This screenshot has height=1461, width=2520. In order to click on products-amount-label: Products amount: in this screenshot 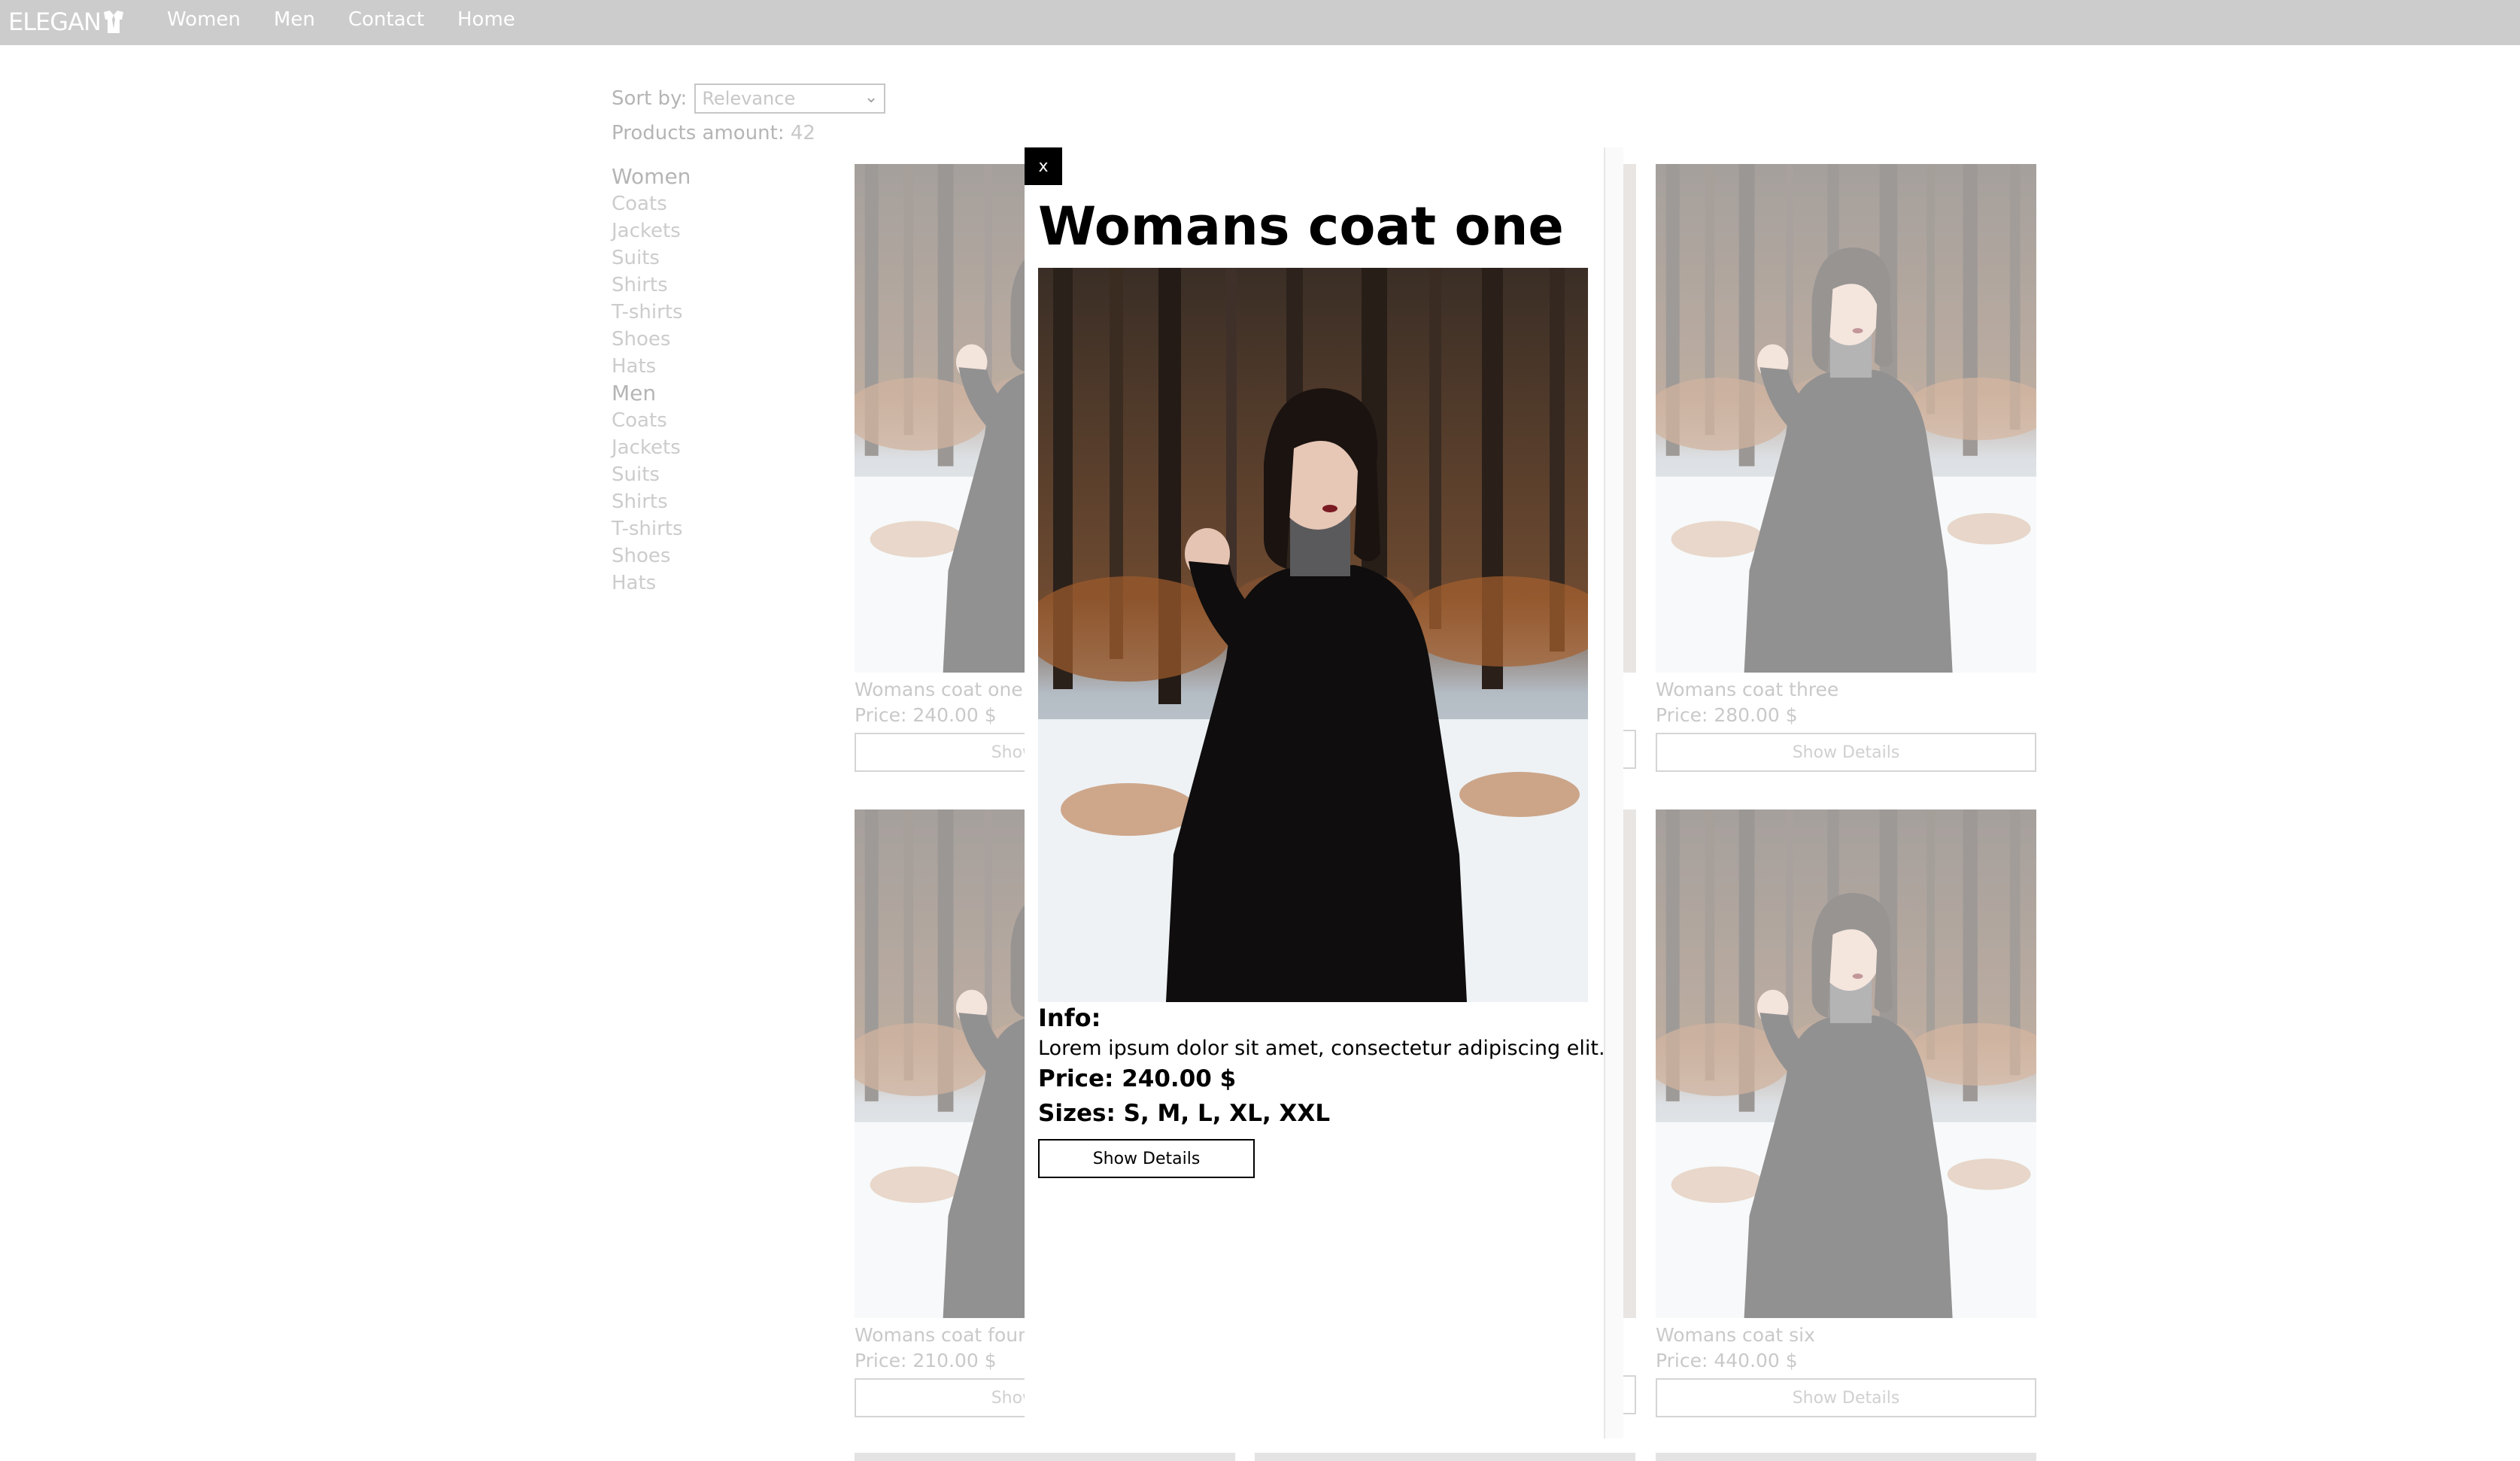, I will do `click(698, 133)`.